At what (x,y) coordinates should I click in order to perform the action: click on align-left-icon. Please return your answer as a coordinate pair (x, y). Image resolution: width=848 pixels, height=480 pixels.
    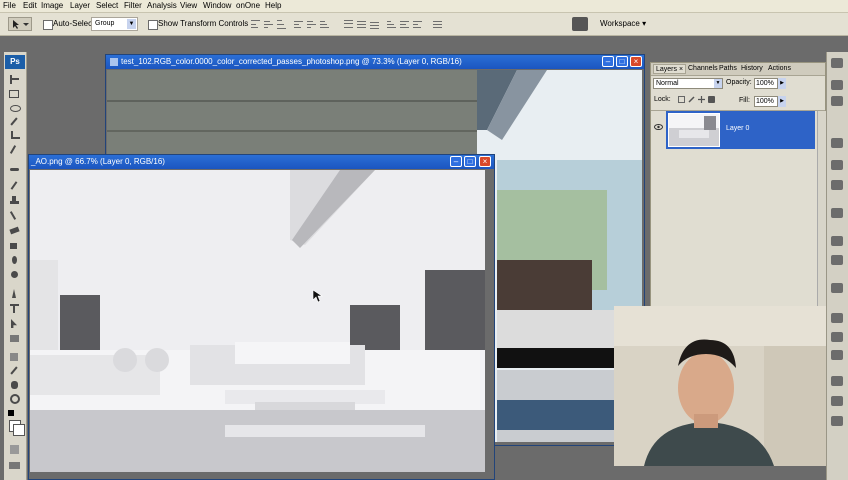
    Looking at the image, I should click on (298, 24).